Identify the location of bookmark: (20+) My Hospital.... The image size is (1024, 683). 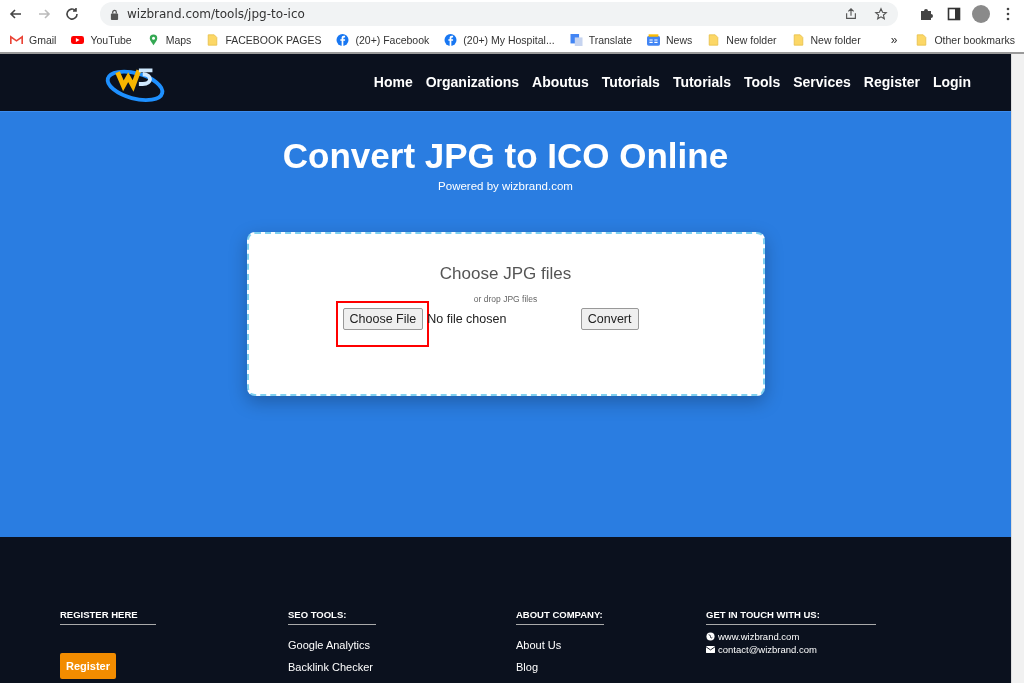
(499, 40).